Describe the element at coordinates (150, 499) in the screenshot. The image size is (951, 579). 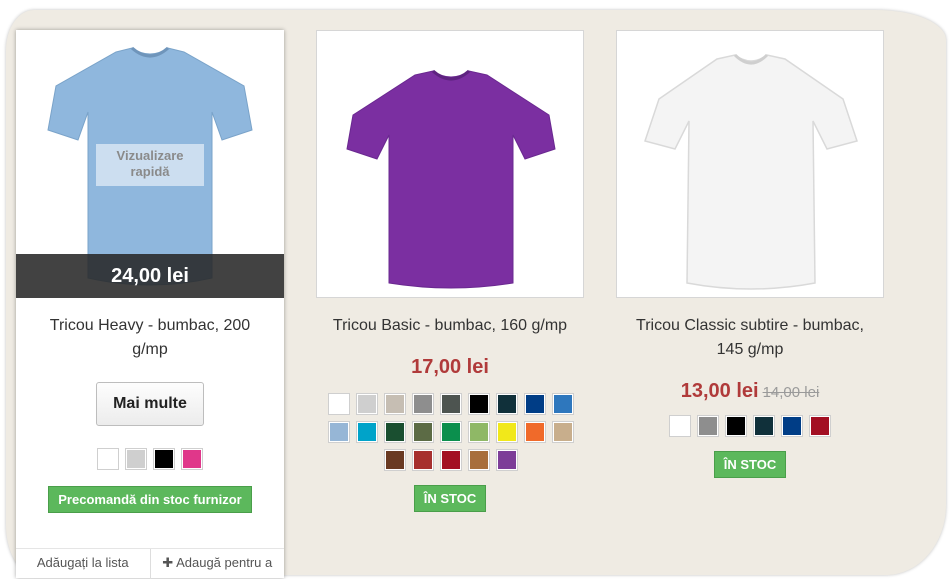
I see `preorder-badge: Precomandă din stoc furnizor` at that location.